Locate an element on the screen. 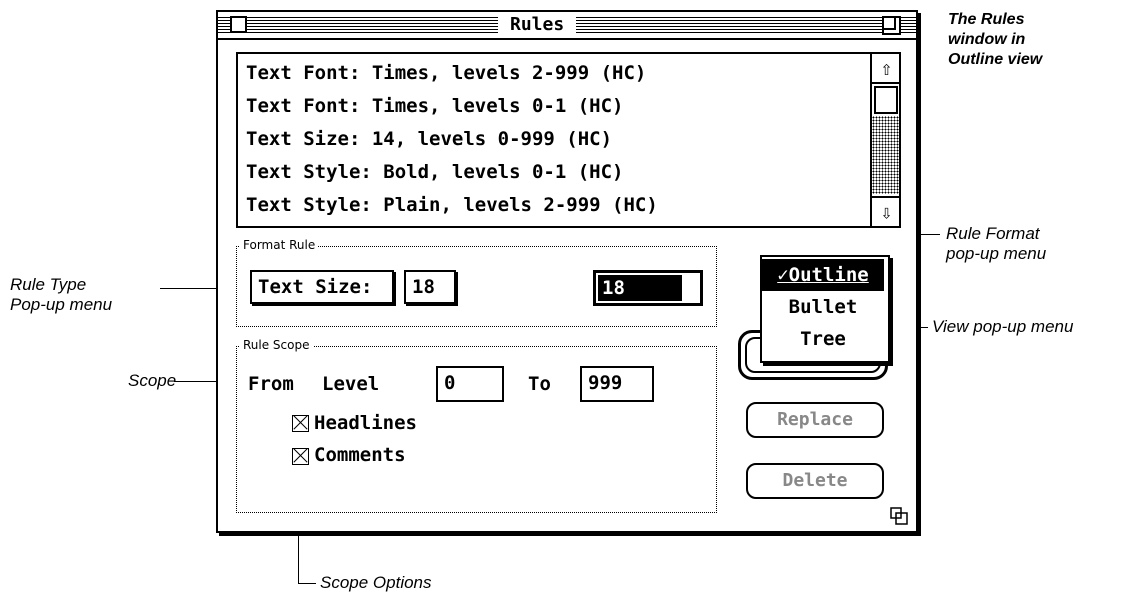  menu-item-outline: ✓Outline is located at coordinates (823, 275).